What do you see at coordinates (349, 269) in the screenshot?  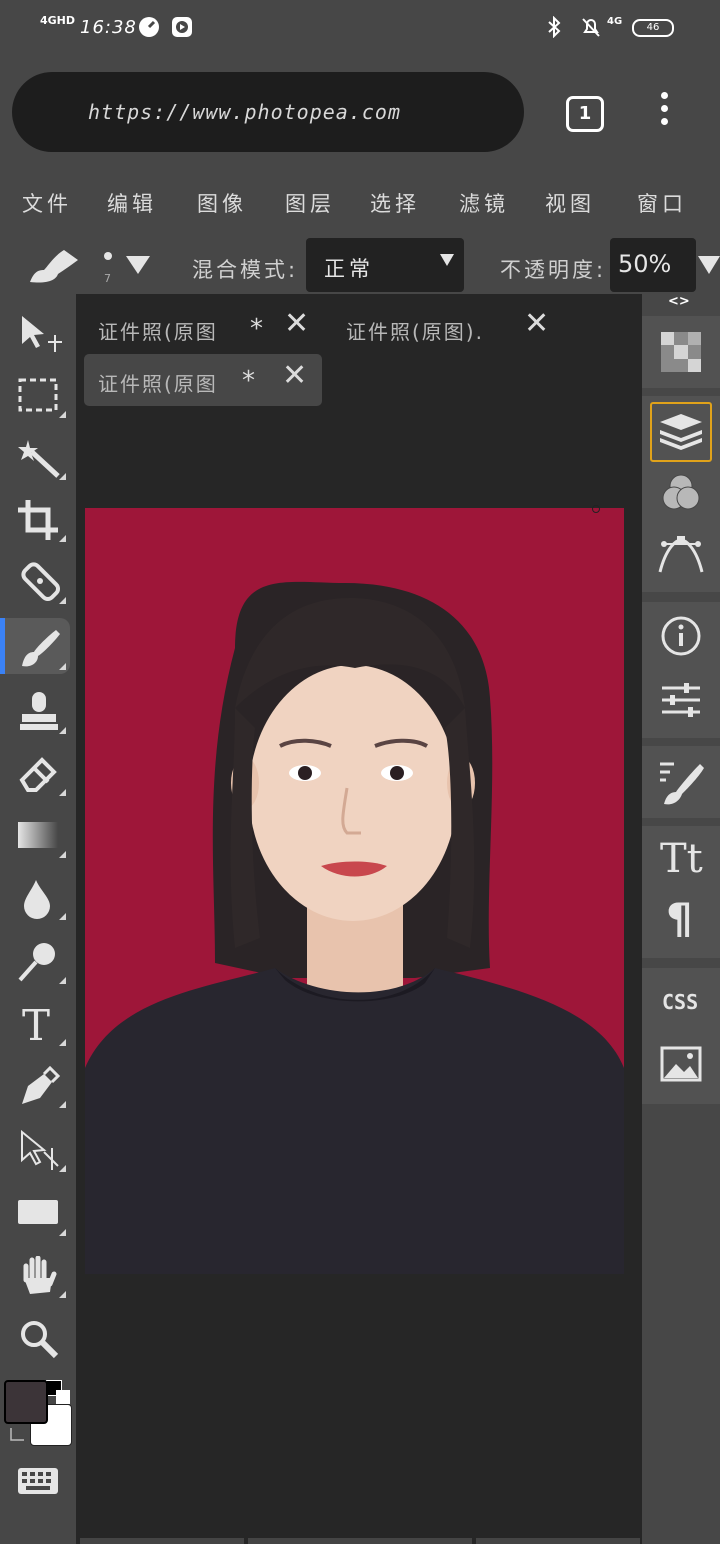 I see `blend-mode-value: 正常` at bounding box center [349, 269].